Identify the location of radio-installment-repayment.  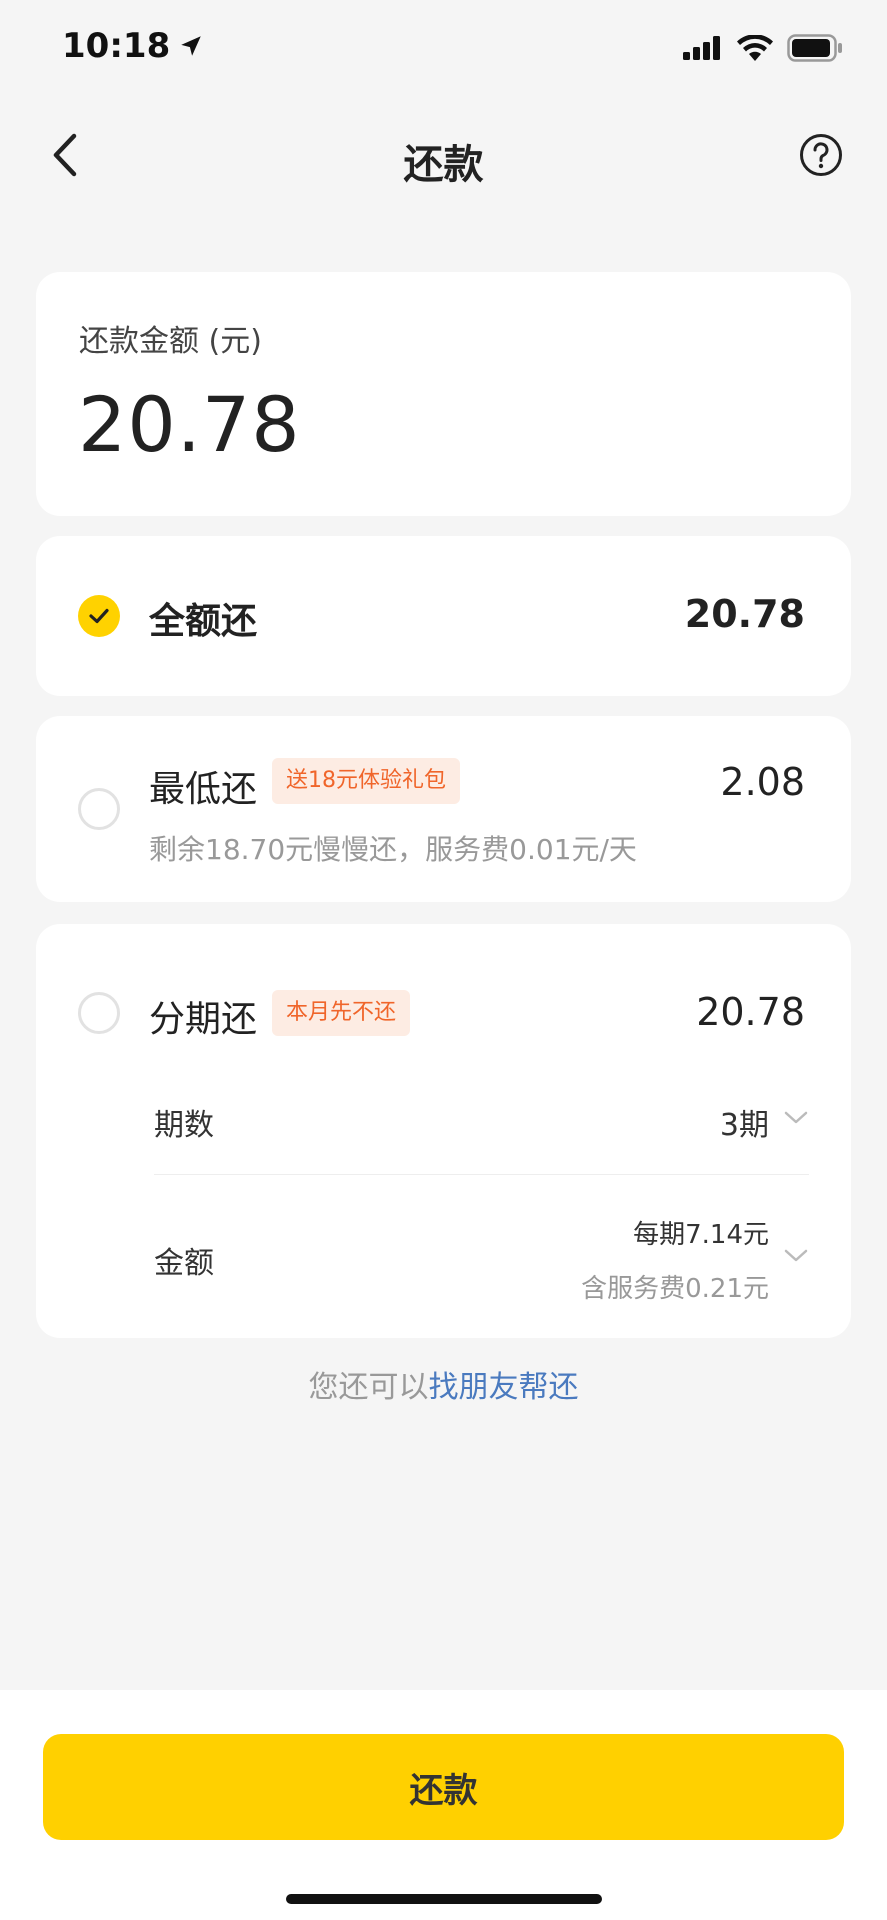
(99, 1013).